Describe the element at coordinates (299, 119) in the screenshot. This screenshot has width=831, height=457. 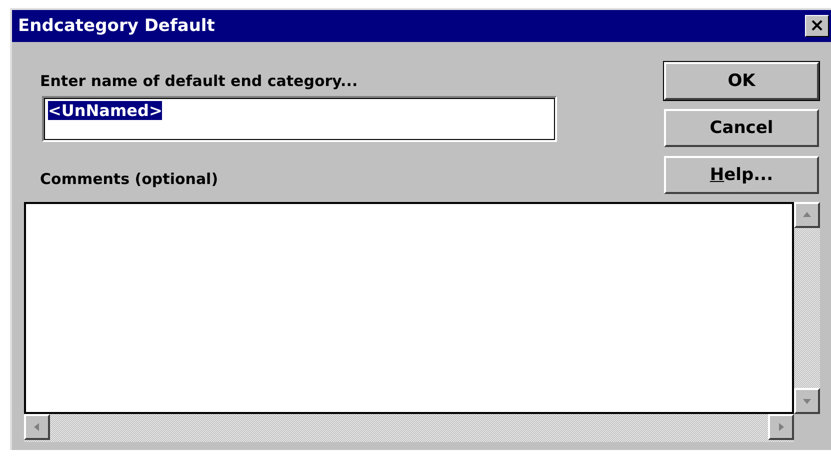
I see `name-field: <UnNamed>` at that location.